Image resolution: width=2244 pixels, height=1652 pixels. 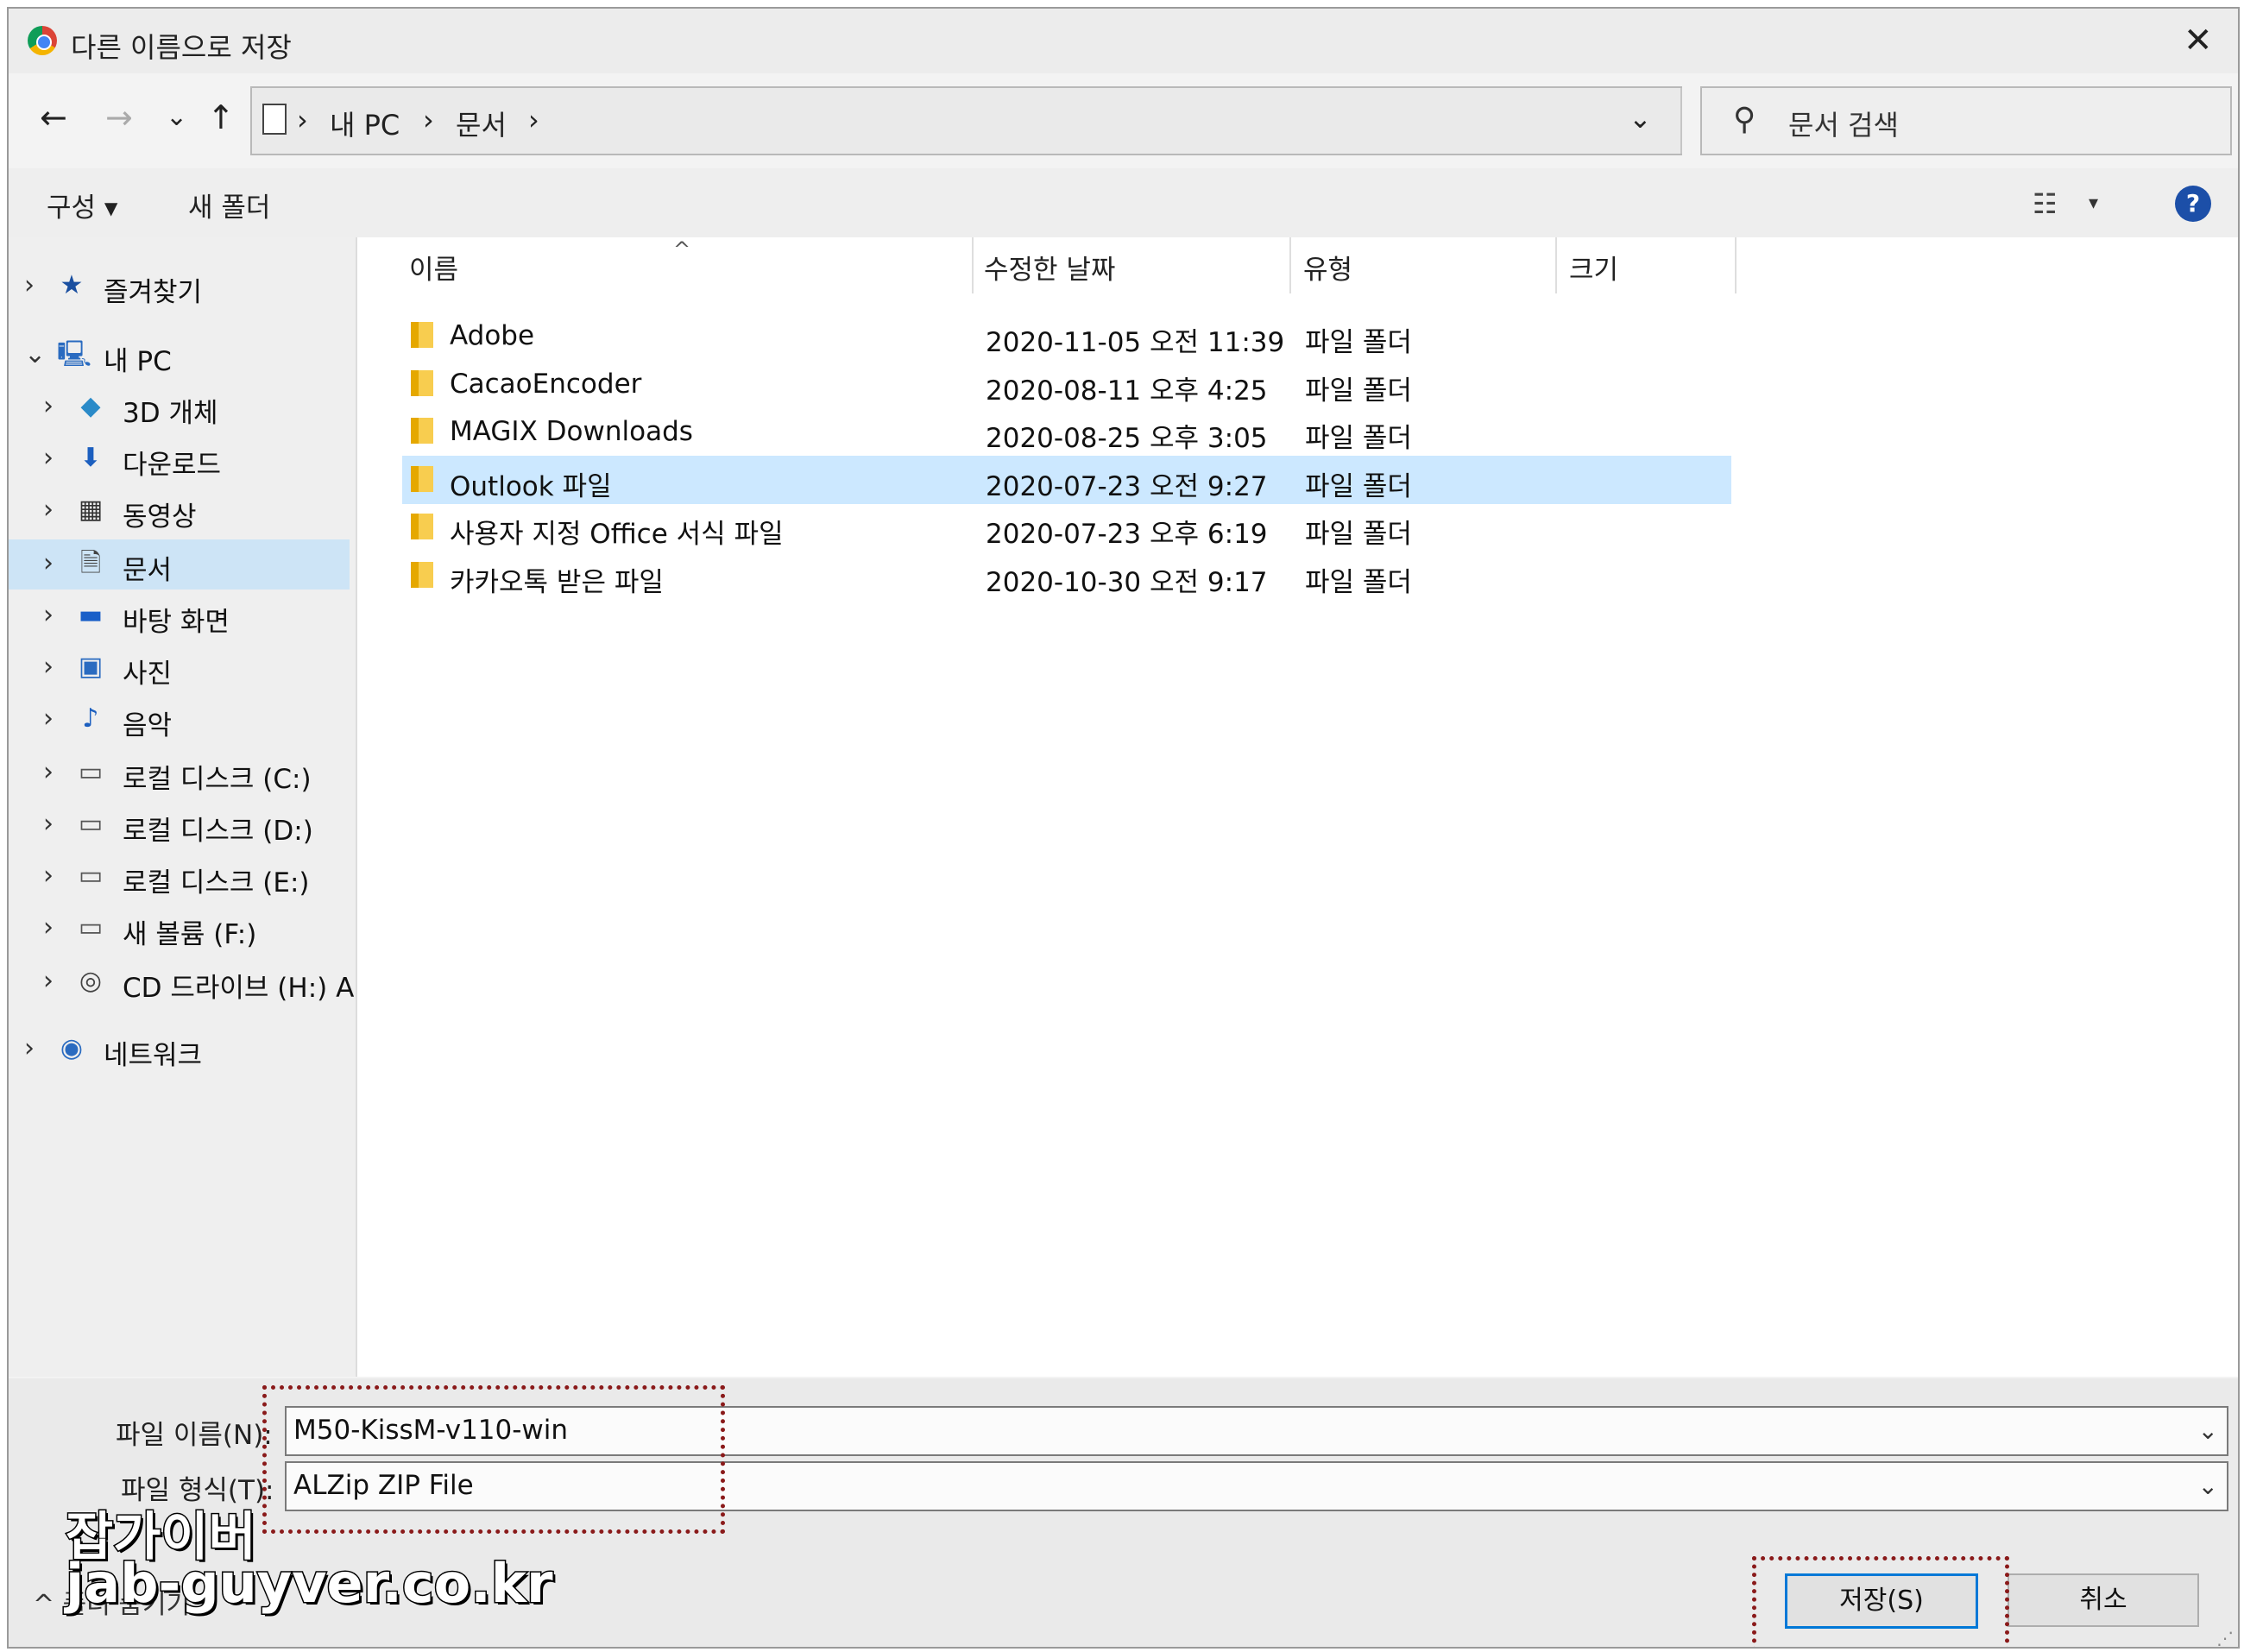 I want to click on nav-item: › ◆ 3D 개체, so click(x=180, y=407).